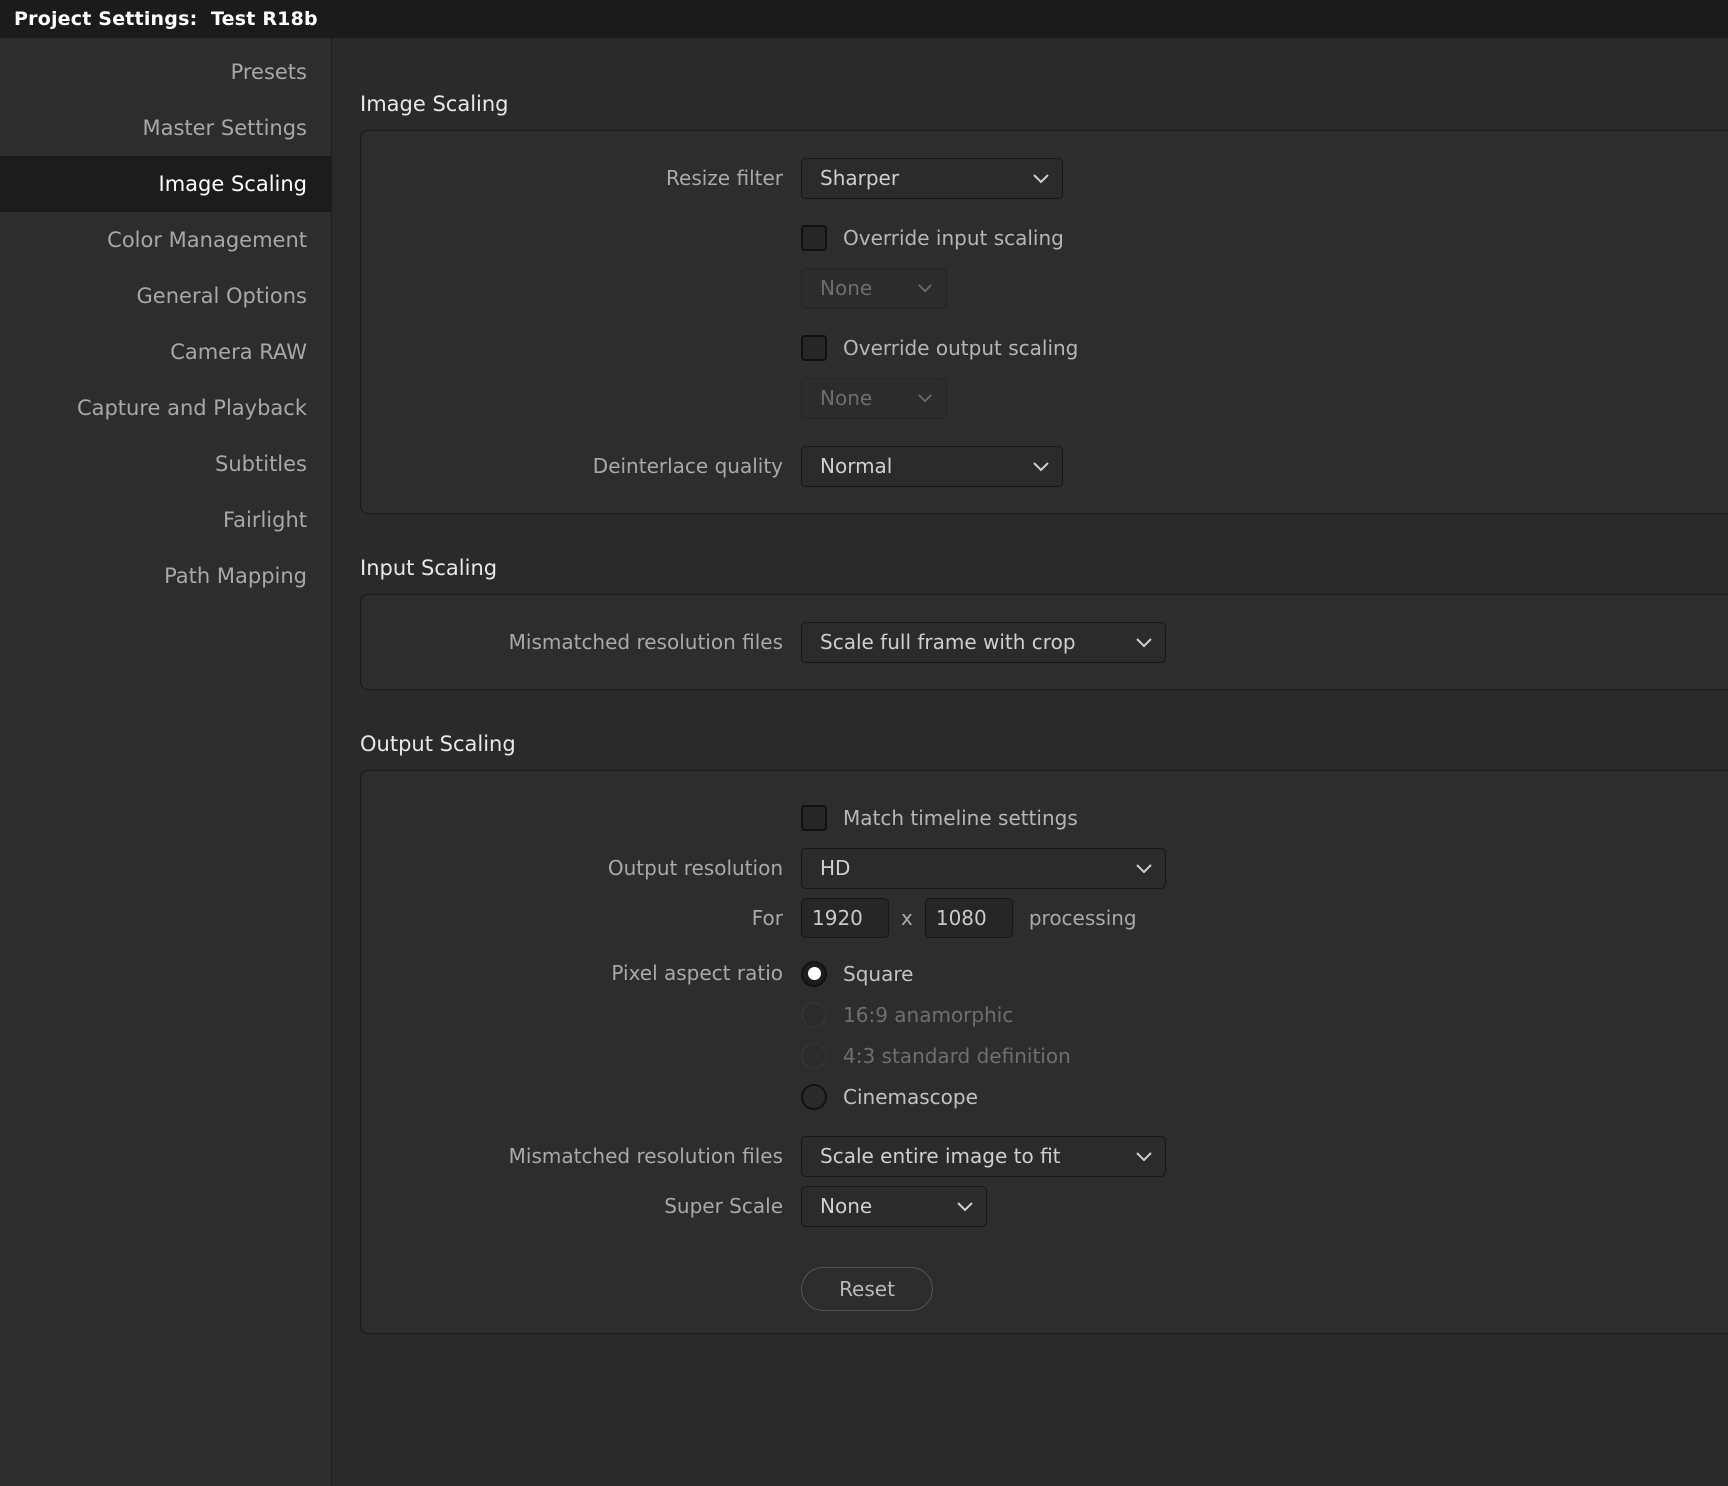 The width and height of the screenshot is (1728, 1486). I want to click on sidebar-item-label: Image Scaling, so click(233, 184).